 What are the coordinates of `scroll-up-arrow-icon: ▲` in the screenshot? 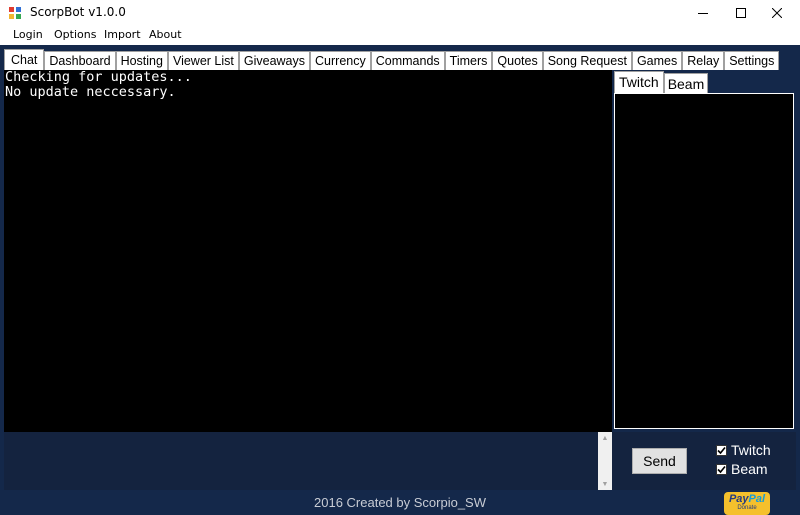 It's located at (605, 438).